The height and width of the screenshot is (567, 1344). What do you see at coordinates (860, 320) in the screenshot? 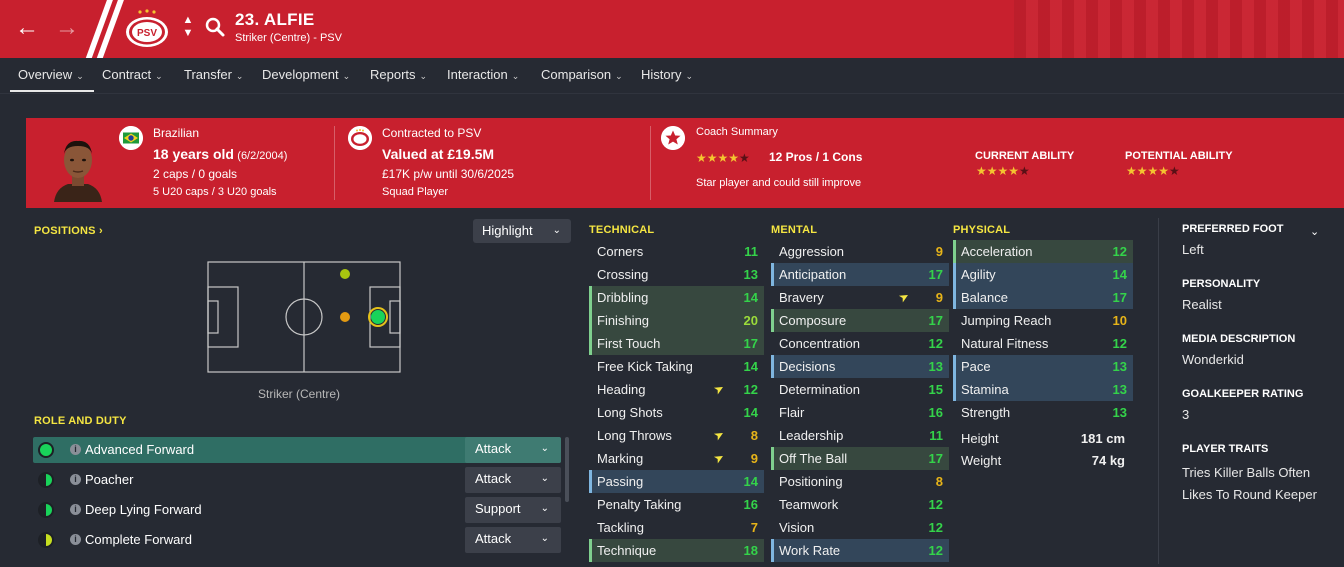
I see `attr-row-key: Composure 17` at bounding box center [860, 320].